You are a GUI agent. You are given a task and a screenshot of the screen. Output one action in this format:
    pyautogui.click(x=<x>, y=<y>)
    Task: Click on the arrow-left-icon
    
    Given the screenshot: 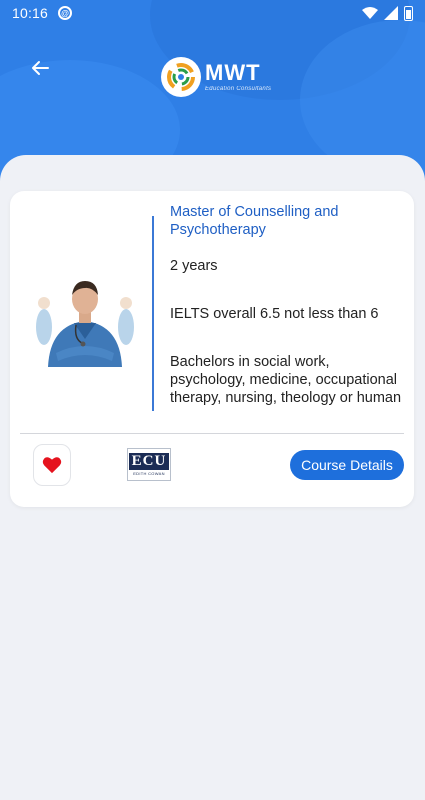 What is the action you would take?
    pyautogui.click(x=40, y=68)
    